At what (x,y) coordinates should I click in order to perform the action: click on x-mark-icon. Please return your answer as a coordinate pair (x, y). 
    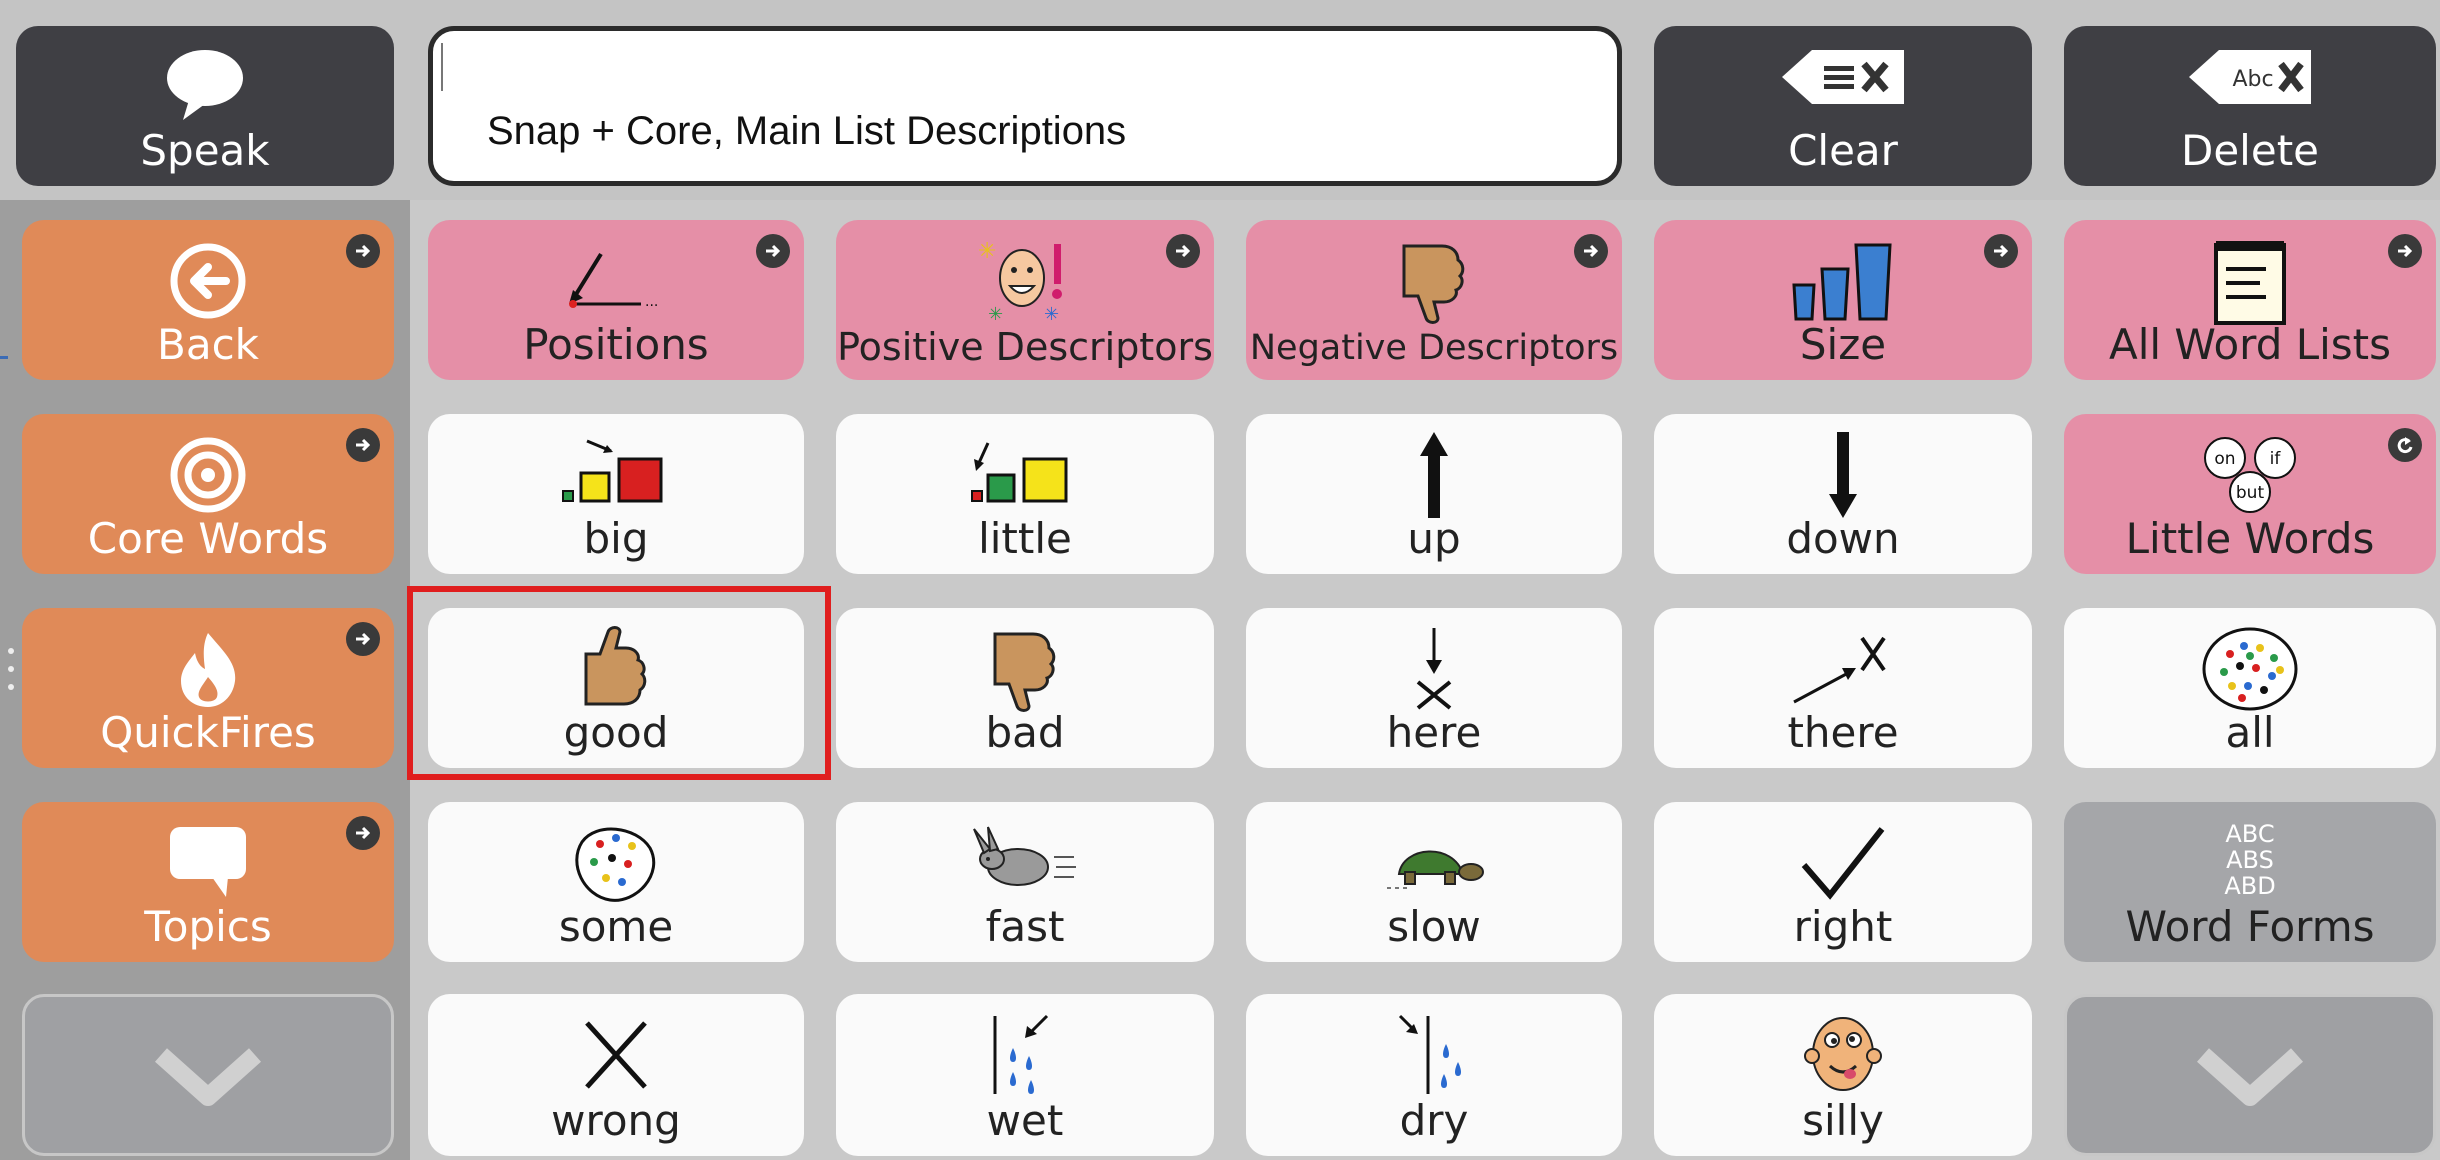
    Looking at the image, I should click on (616, 1055).